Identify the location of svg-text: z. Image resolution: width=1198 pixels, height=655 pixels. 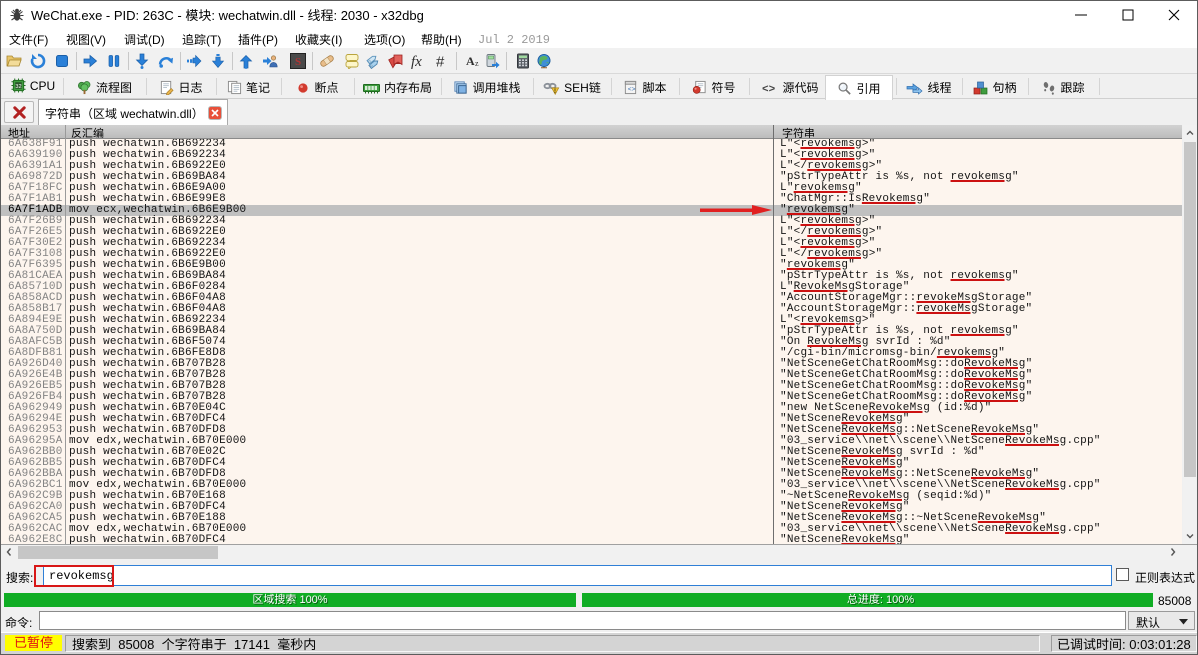
(477, 63).